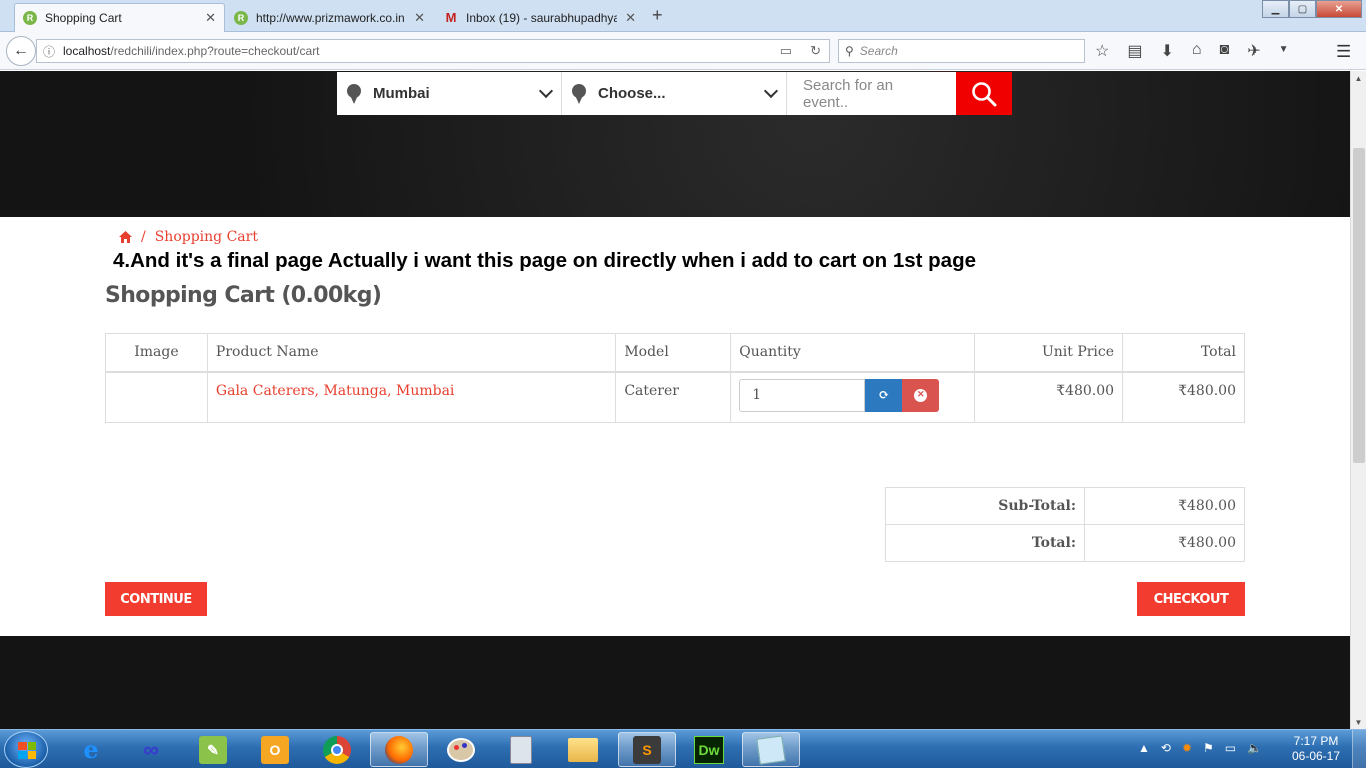 Image resolution: width=1366 pixels, height=769 pixels. What do you see at coordinates (241, 17) in the screenshot?
I see `site-favicon-icon: R` at bounding box center [241, 17].